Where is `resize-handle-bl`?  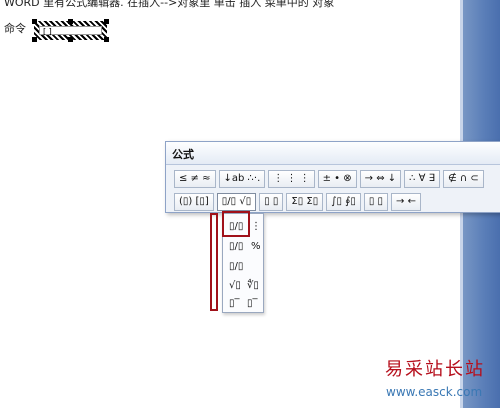 resize-handle-bl is located at coordinates (34, 39).